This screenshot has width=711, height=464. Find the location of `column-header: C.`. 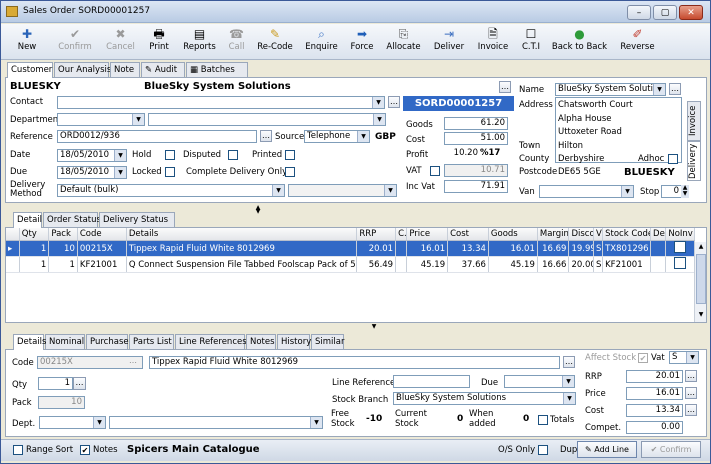

column-header: C. is located at coordinates (401, 234).